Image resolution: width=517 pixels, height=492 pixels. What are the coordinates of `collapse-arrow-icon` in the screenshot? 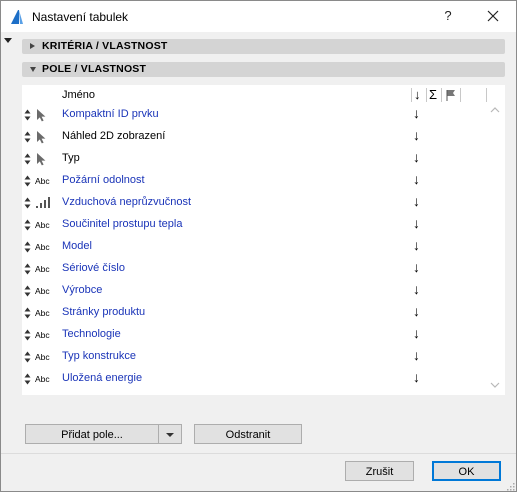 It's located at (33, 69).